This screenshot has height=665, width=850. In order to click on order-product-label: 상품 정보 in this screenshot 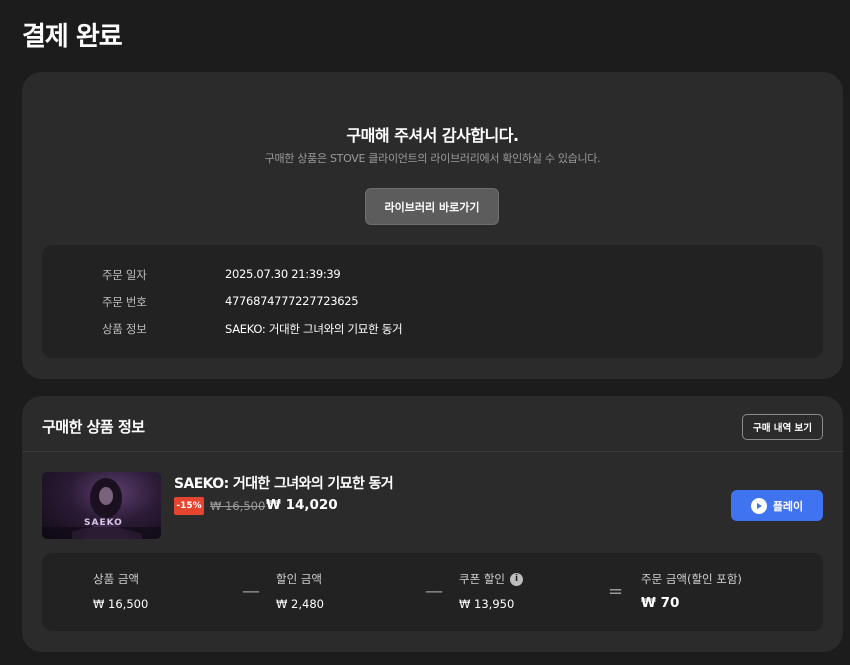, I will do `click(124, 329)`.